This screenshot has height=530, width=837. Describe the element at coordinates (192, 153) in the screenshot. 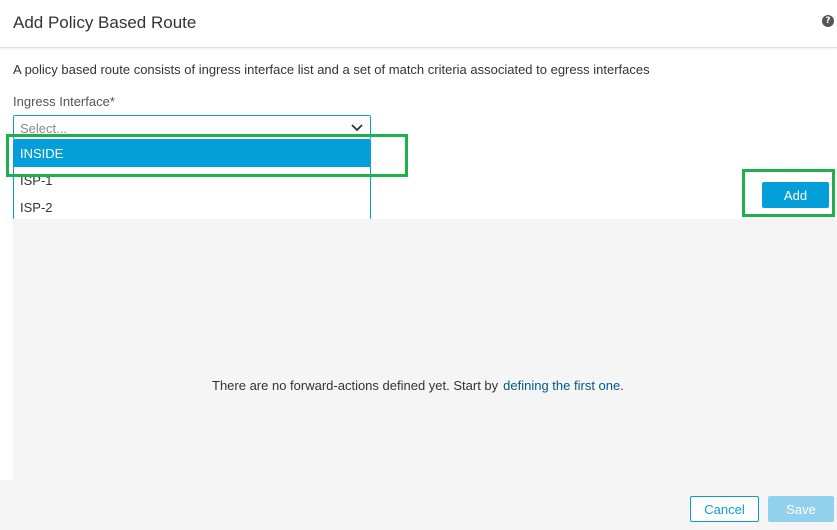

I see `dropdown-option-inside: INSIDE` at that location.